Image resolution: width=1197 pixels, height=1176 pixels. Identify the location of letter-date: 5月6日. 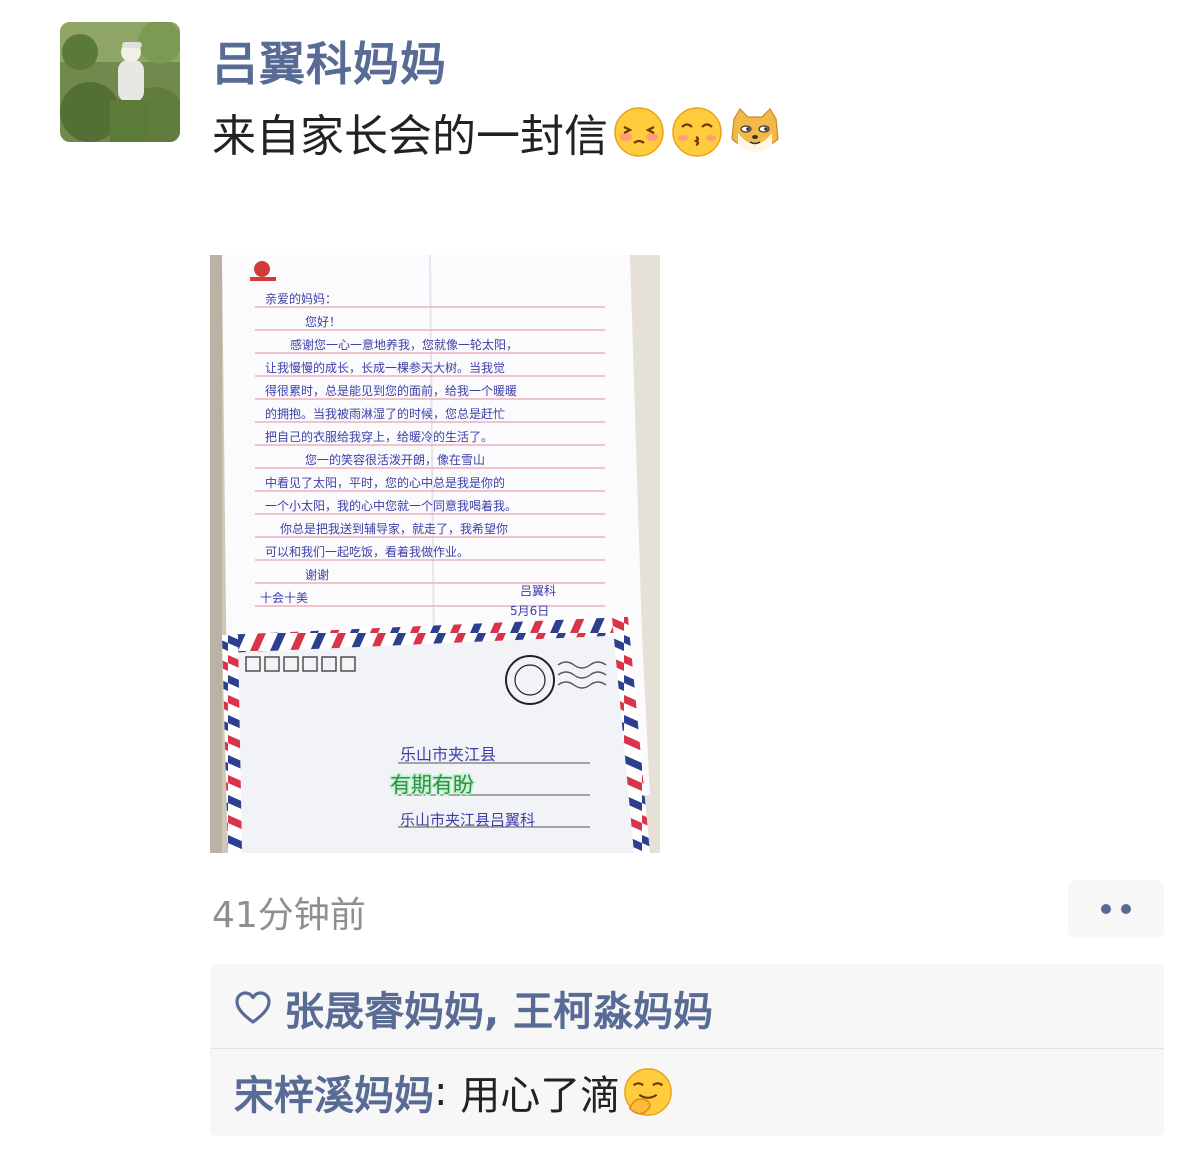
(529, 611).